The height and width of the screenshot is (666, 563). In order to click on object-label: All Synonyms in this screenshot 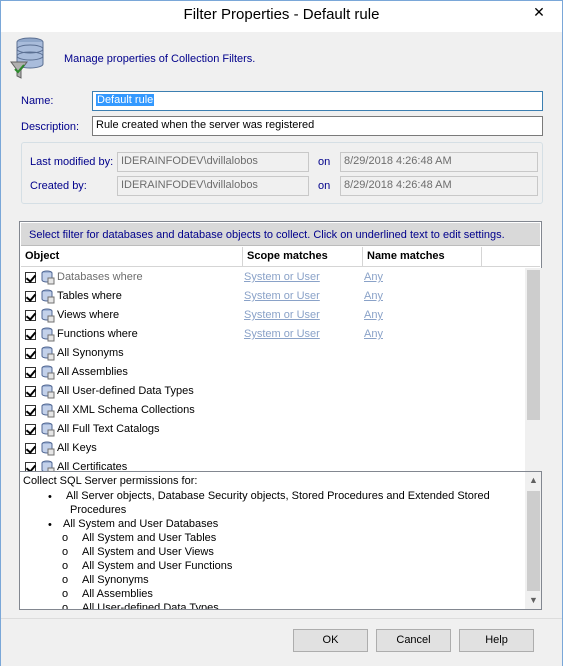, I will do `click(90, 353)`.